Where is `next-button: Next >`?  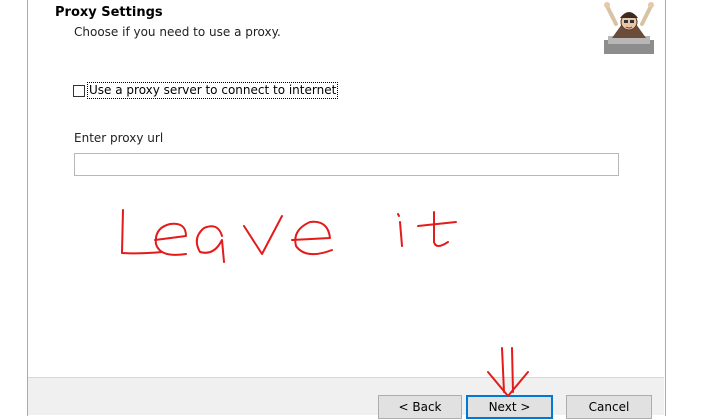
next-button: Next > is located at coordinates (509, 407).